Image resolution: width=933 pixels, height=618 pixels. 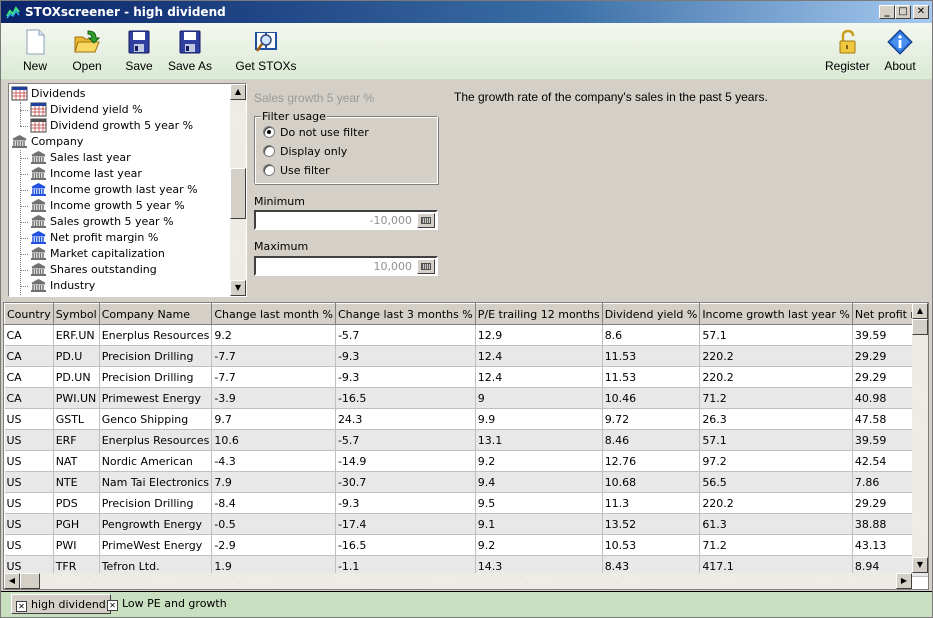 I want to click on table-cell: 97.2, so click(x=776, y=461).